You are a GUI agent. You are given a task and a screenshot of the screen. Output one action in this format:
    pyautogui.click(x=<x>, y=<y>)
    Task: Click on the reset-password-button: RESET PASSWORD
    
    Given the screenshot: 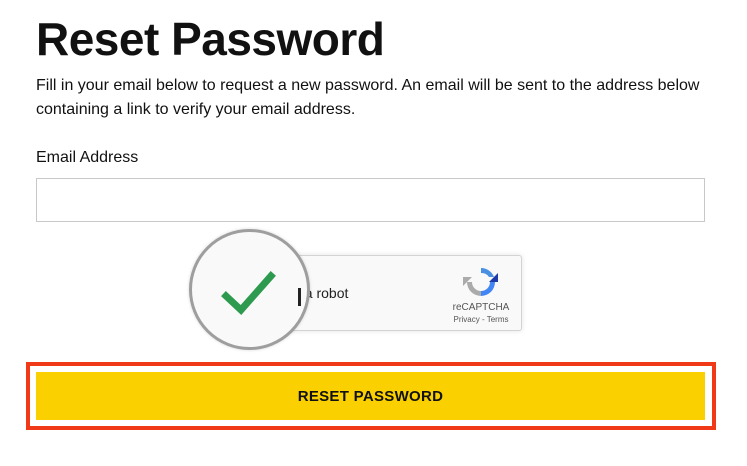 What is the action you would take?
    pyautogui.click(x=370, y=396)
    